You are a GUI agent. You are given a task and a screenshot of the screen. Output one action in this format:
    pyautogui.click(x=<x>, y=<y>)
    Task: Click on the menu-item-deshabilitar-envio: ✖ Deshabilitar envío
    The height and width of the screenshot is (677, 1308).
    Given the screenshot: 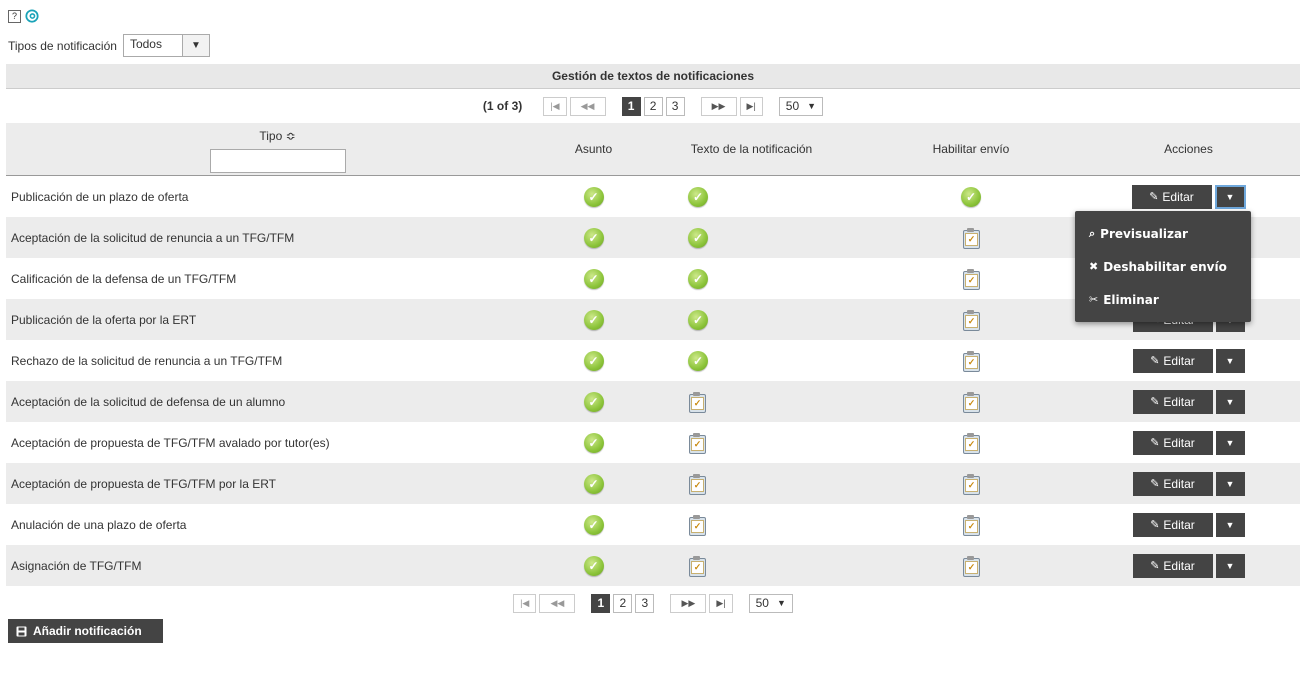 What is the action you would take?
    pyautogui.click(x=1163, y=266)
    